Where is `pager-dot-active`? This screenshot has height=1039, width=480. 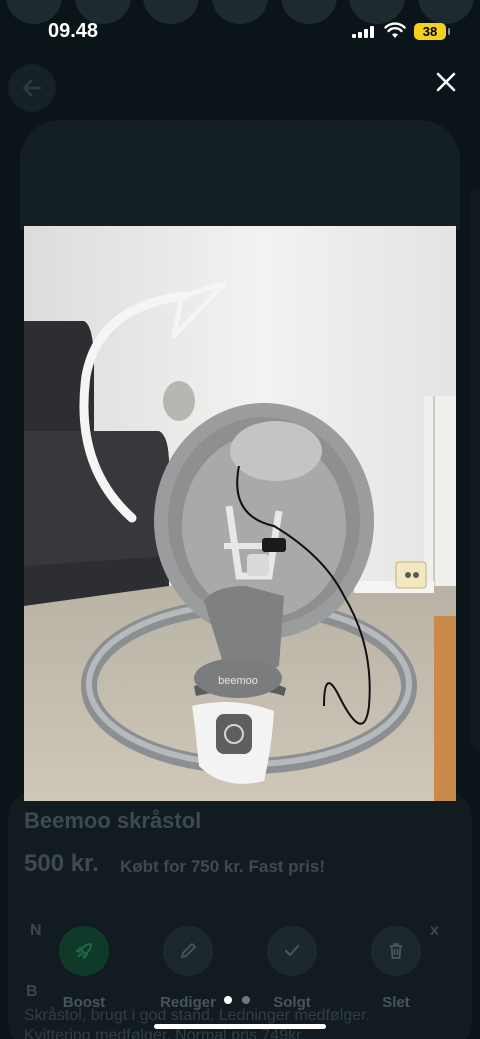 pager-dot-active is located at coordinates (228, 1000).